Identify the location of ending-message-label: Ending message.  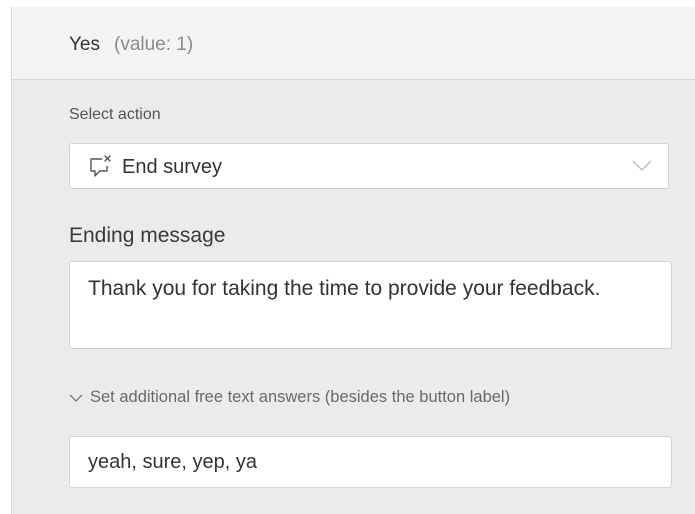
(147, 235).